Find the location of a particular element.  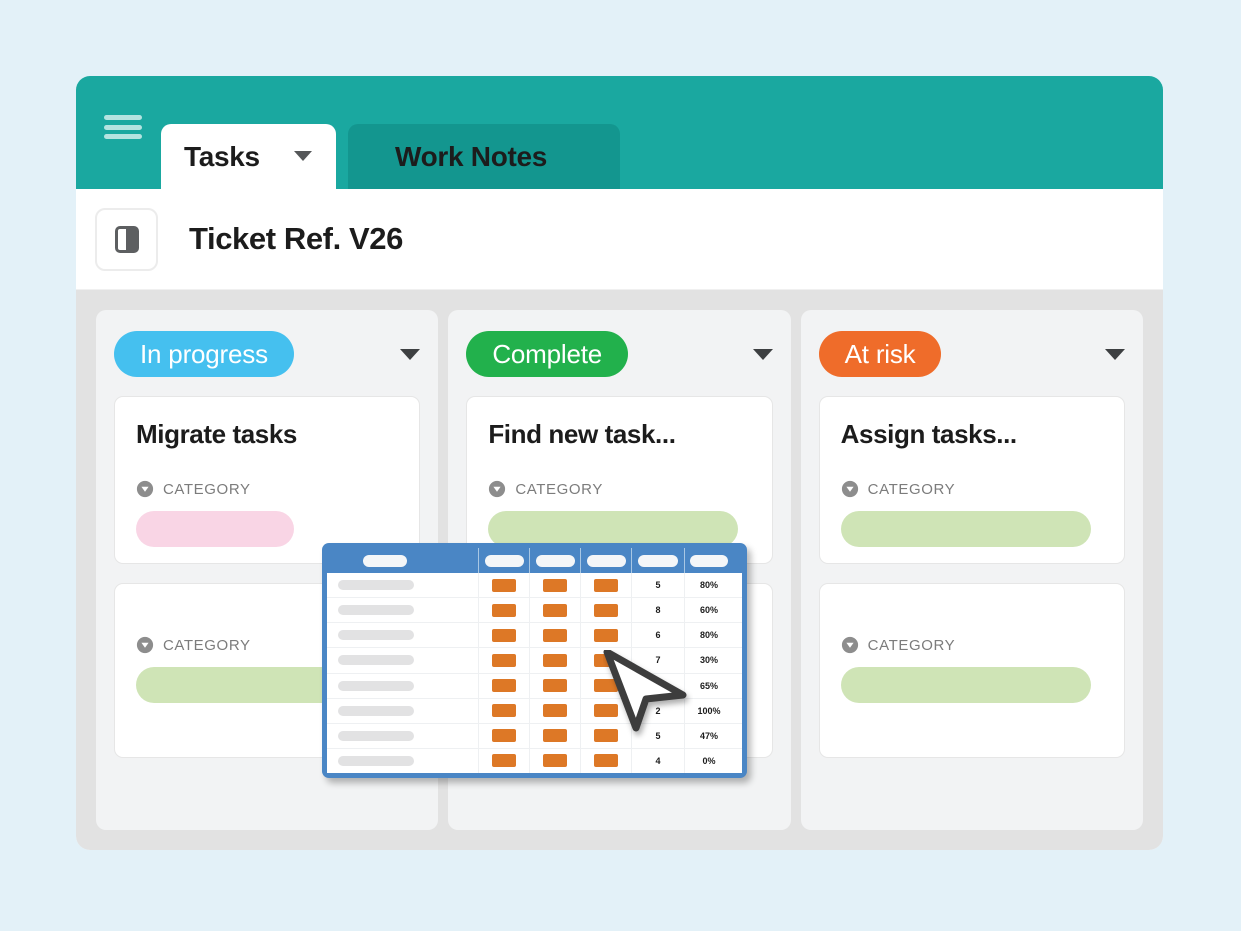

row-count-cell: 6 is located at coordinates (658, 635).